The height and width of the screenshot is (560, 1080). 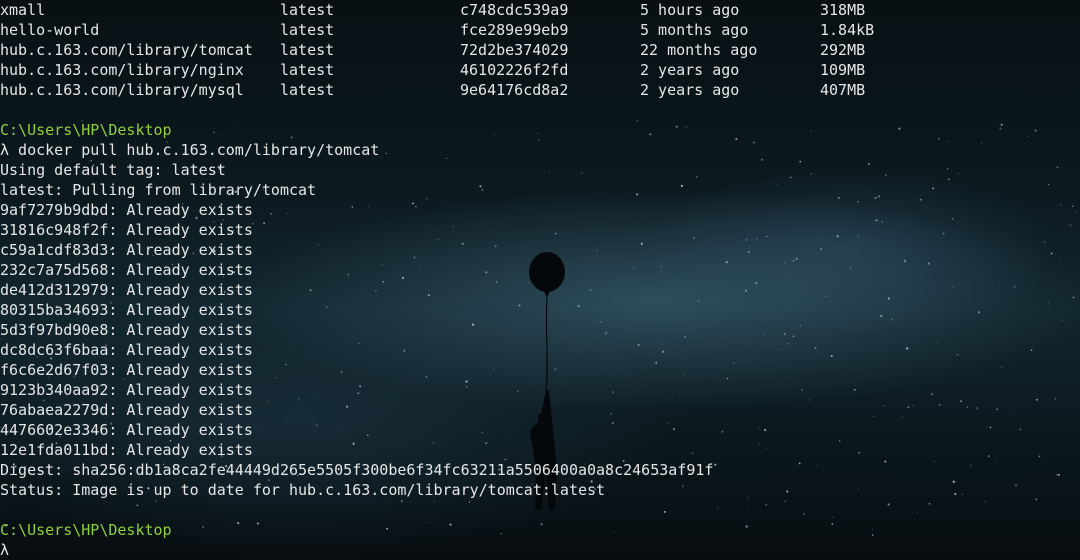 I want to click on image-size: 318MB, so click(x=843, y=10).